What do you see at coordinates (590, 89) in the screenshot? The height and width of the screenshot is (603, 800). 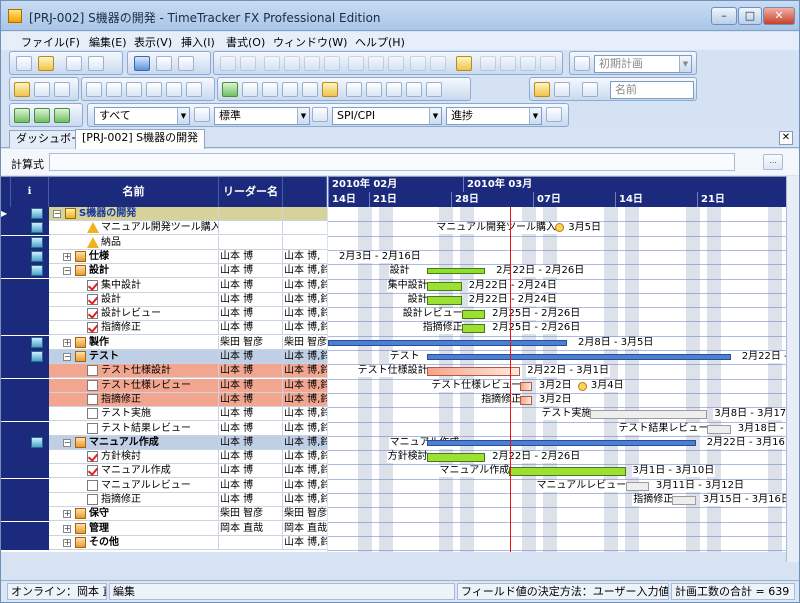 I see `search-icon` at bounding box center [590, 89].